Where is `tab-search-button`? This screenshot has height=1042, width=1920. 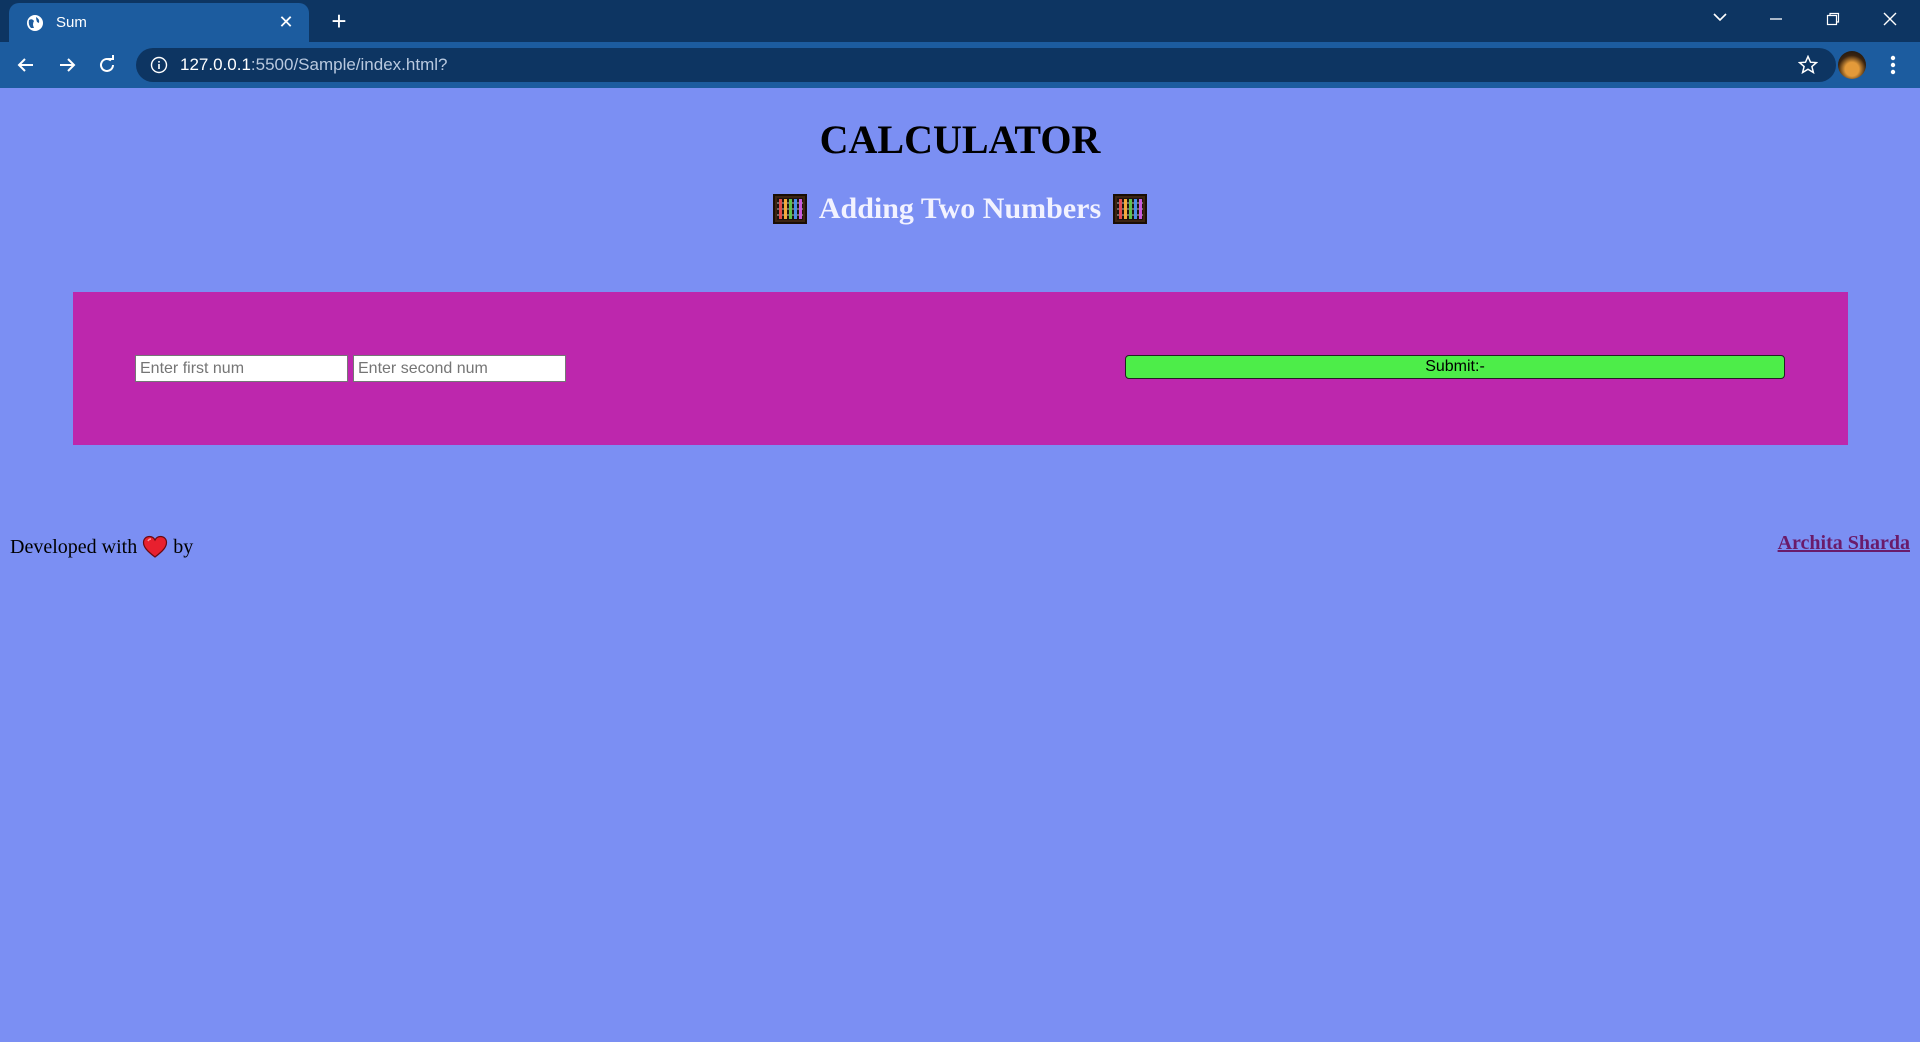
tab-search-button is located at coordinates (1720, 20).